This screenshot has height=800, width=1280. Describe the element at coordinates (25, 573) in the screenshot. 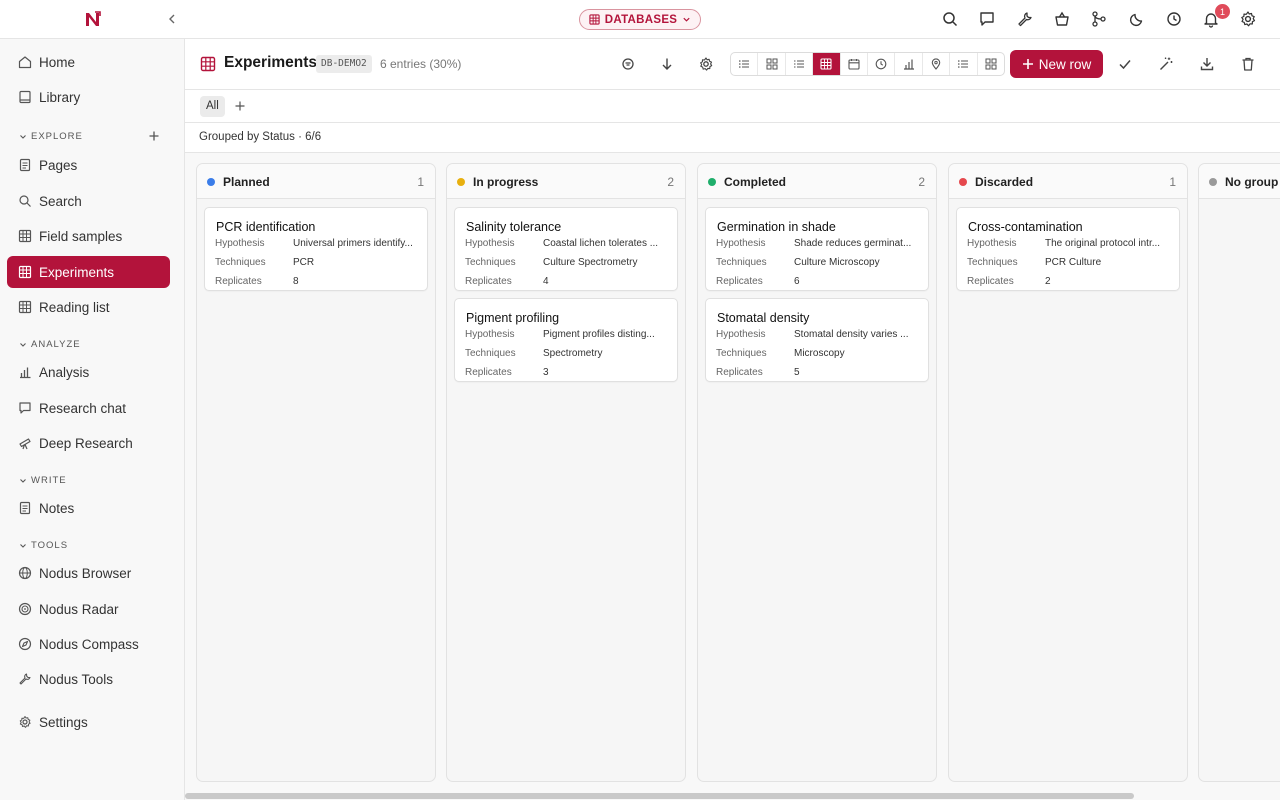

I see `globe-icon` at that location.